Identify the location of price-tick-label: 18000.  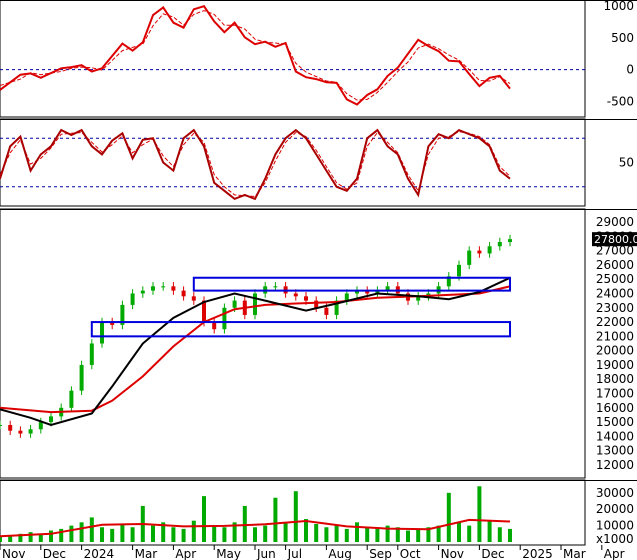
(615, 379).